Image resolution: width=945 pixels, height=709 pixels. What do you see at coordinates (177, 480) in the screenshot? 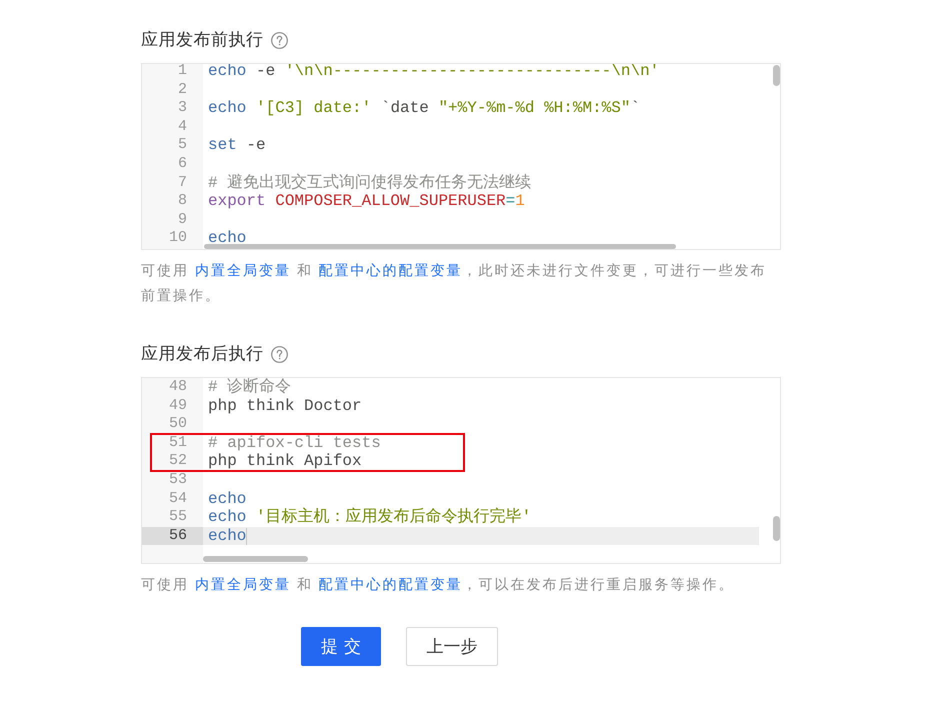
I see `line-number: 53` at bounding box center [177, 480].